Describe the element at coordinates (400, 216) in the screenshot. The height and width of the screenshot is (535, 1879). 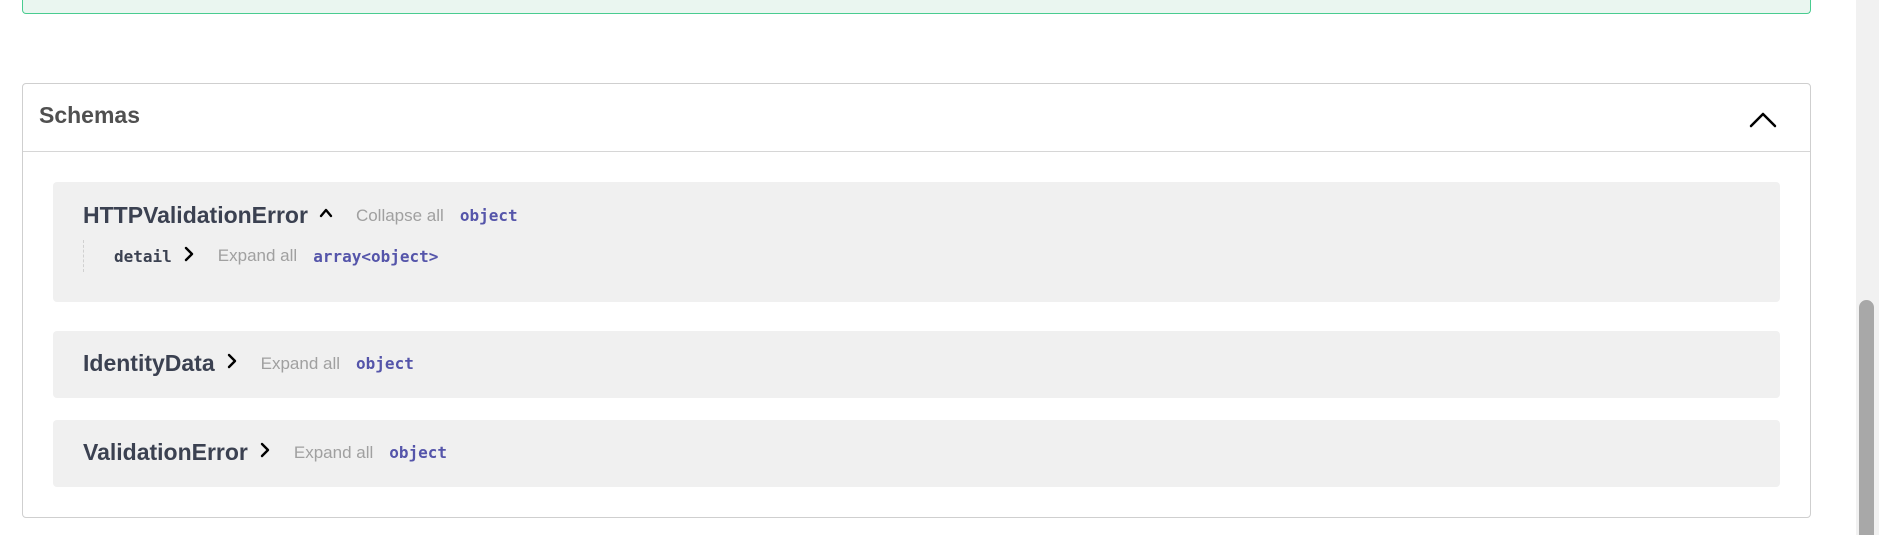
I see `collapse-all-link: Collapse all` at that location.